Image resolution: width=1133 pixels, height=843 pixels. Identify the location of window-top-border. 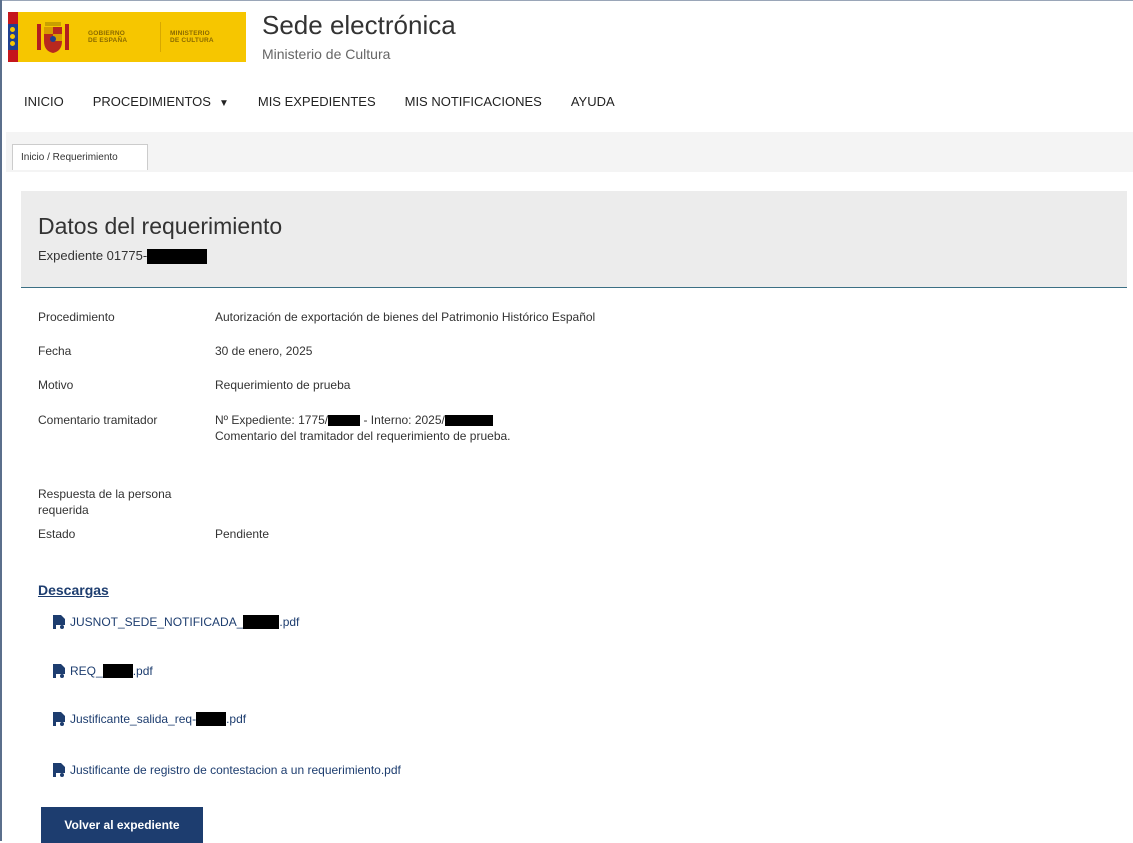
(566, 0).